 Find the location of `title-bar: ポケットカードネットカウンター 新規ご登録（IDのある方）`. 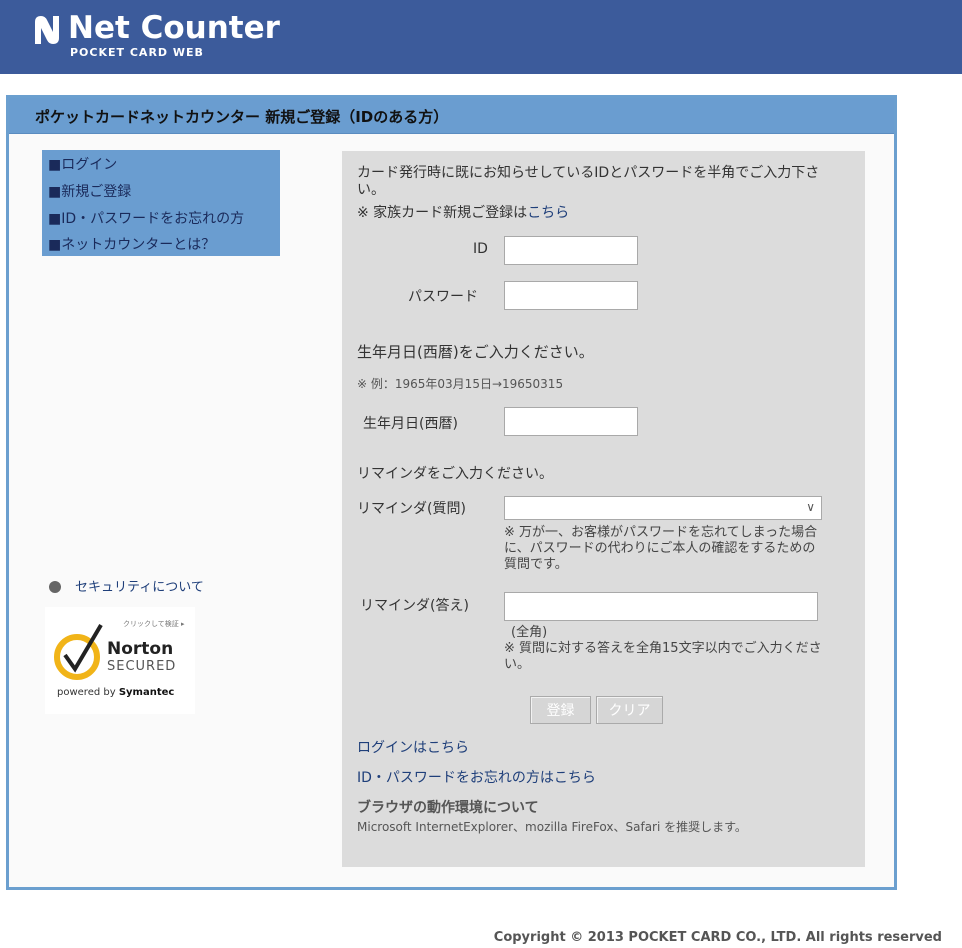

title-bar: ポケットカードネットカウンター 新規ご登録（IDのある方） is located at coordinates (451, 116).